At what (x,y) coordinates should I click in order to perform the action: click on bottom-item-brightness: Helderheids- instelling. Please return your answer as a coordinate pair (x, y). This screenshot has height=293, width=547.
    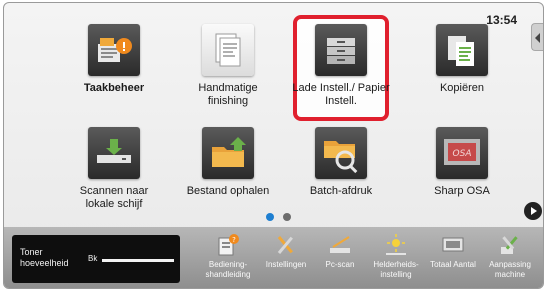
    Looking at the image, I should click on (396, 256).